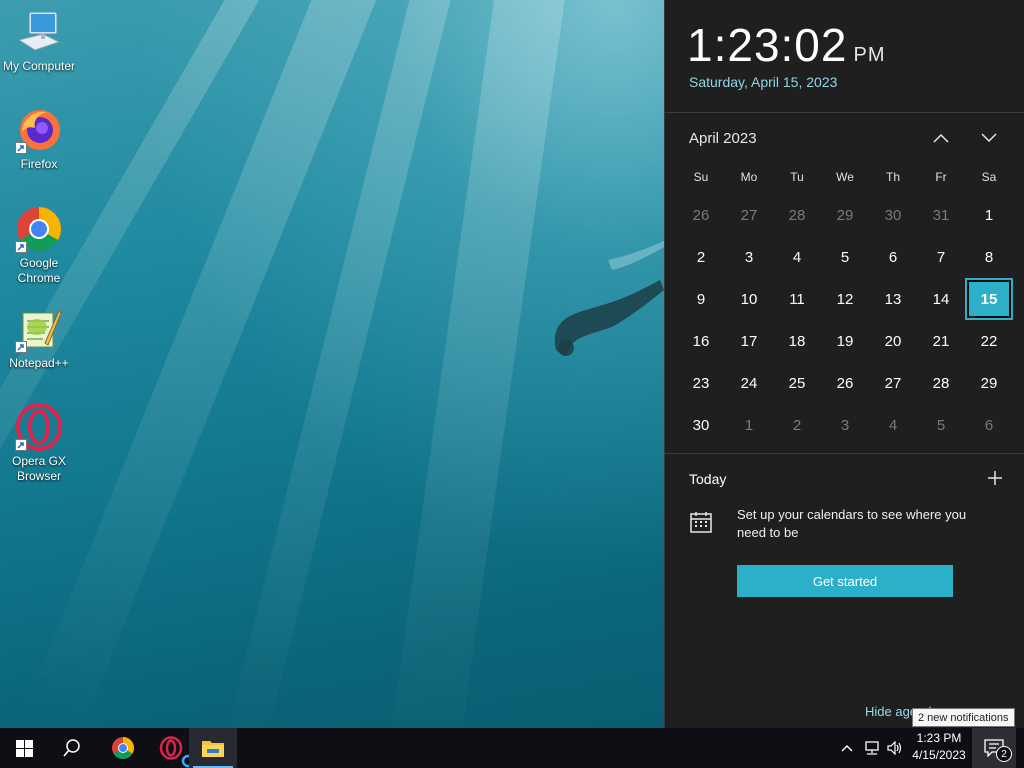  I want to click on calendar-day-number: 24, so click(749, 383).